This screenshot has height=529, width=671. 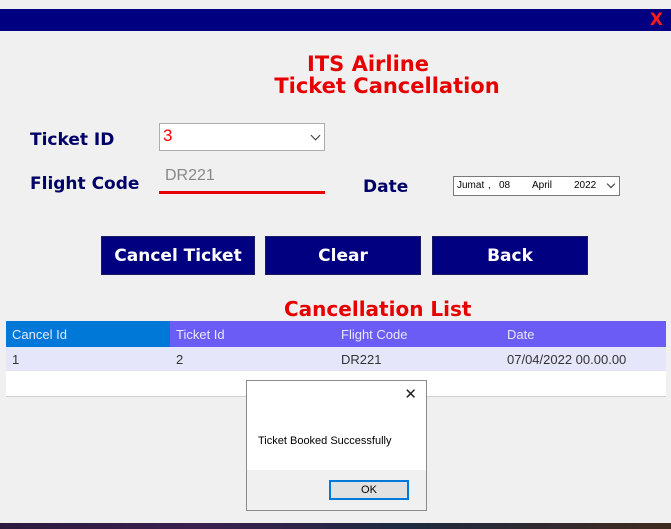 What do you see at coordinates (374, 334) in the screenshot?
I see `column-header-flight-code: Flight Code` at bounding box center [374, 334].